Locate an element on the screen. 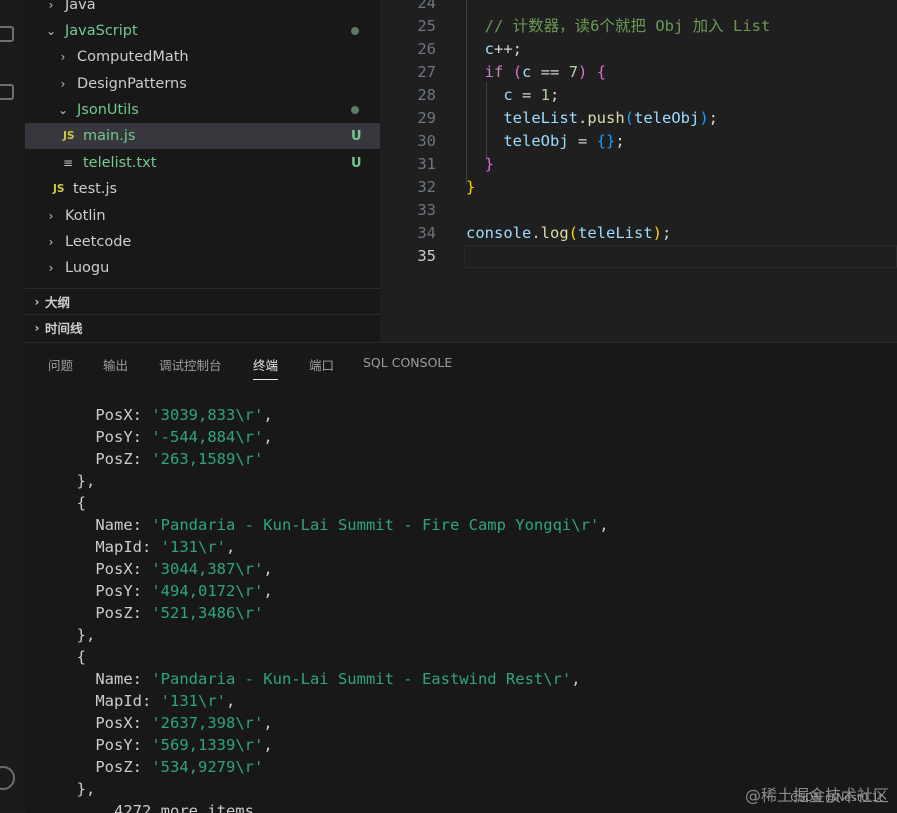  tree-item-label: ComputedMath is located at coordinates (133, 57).